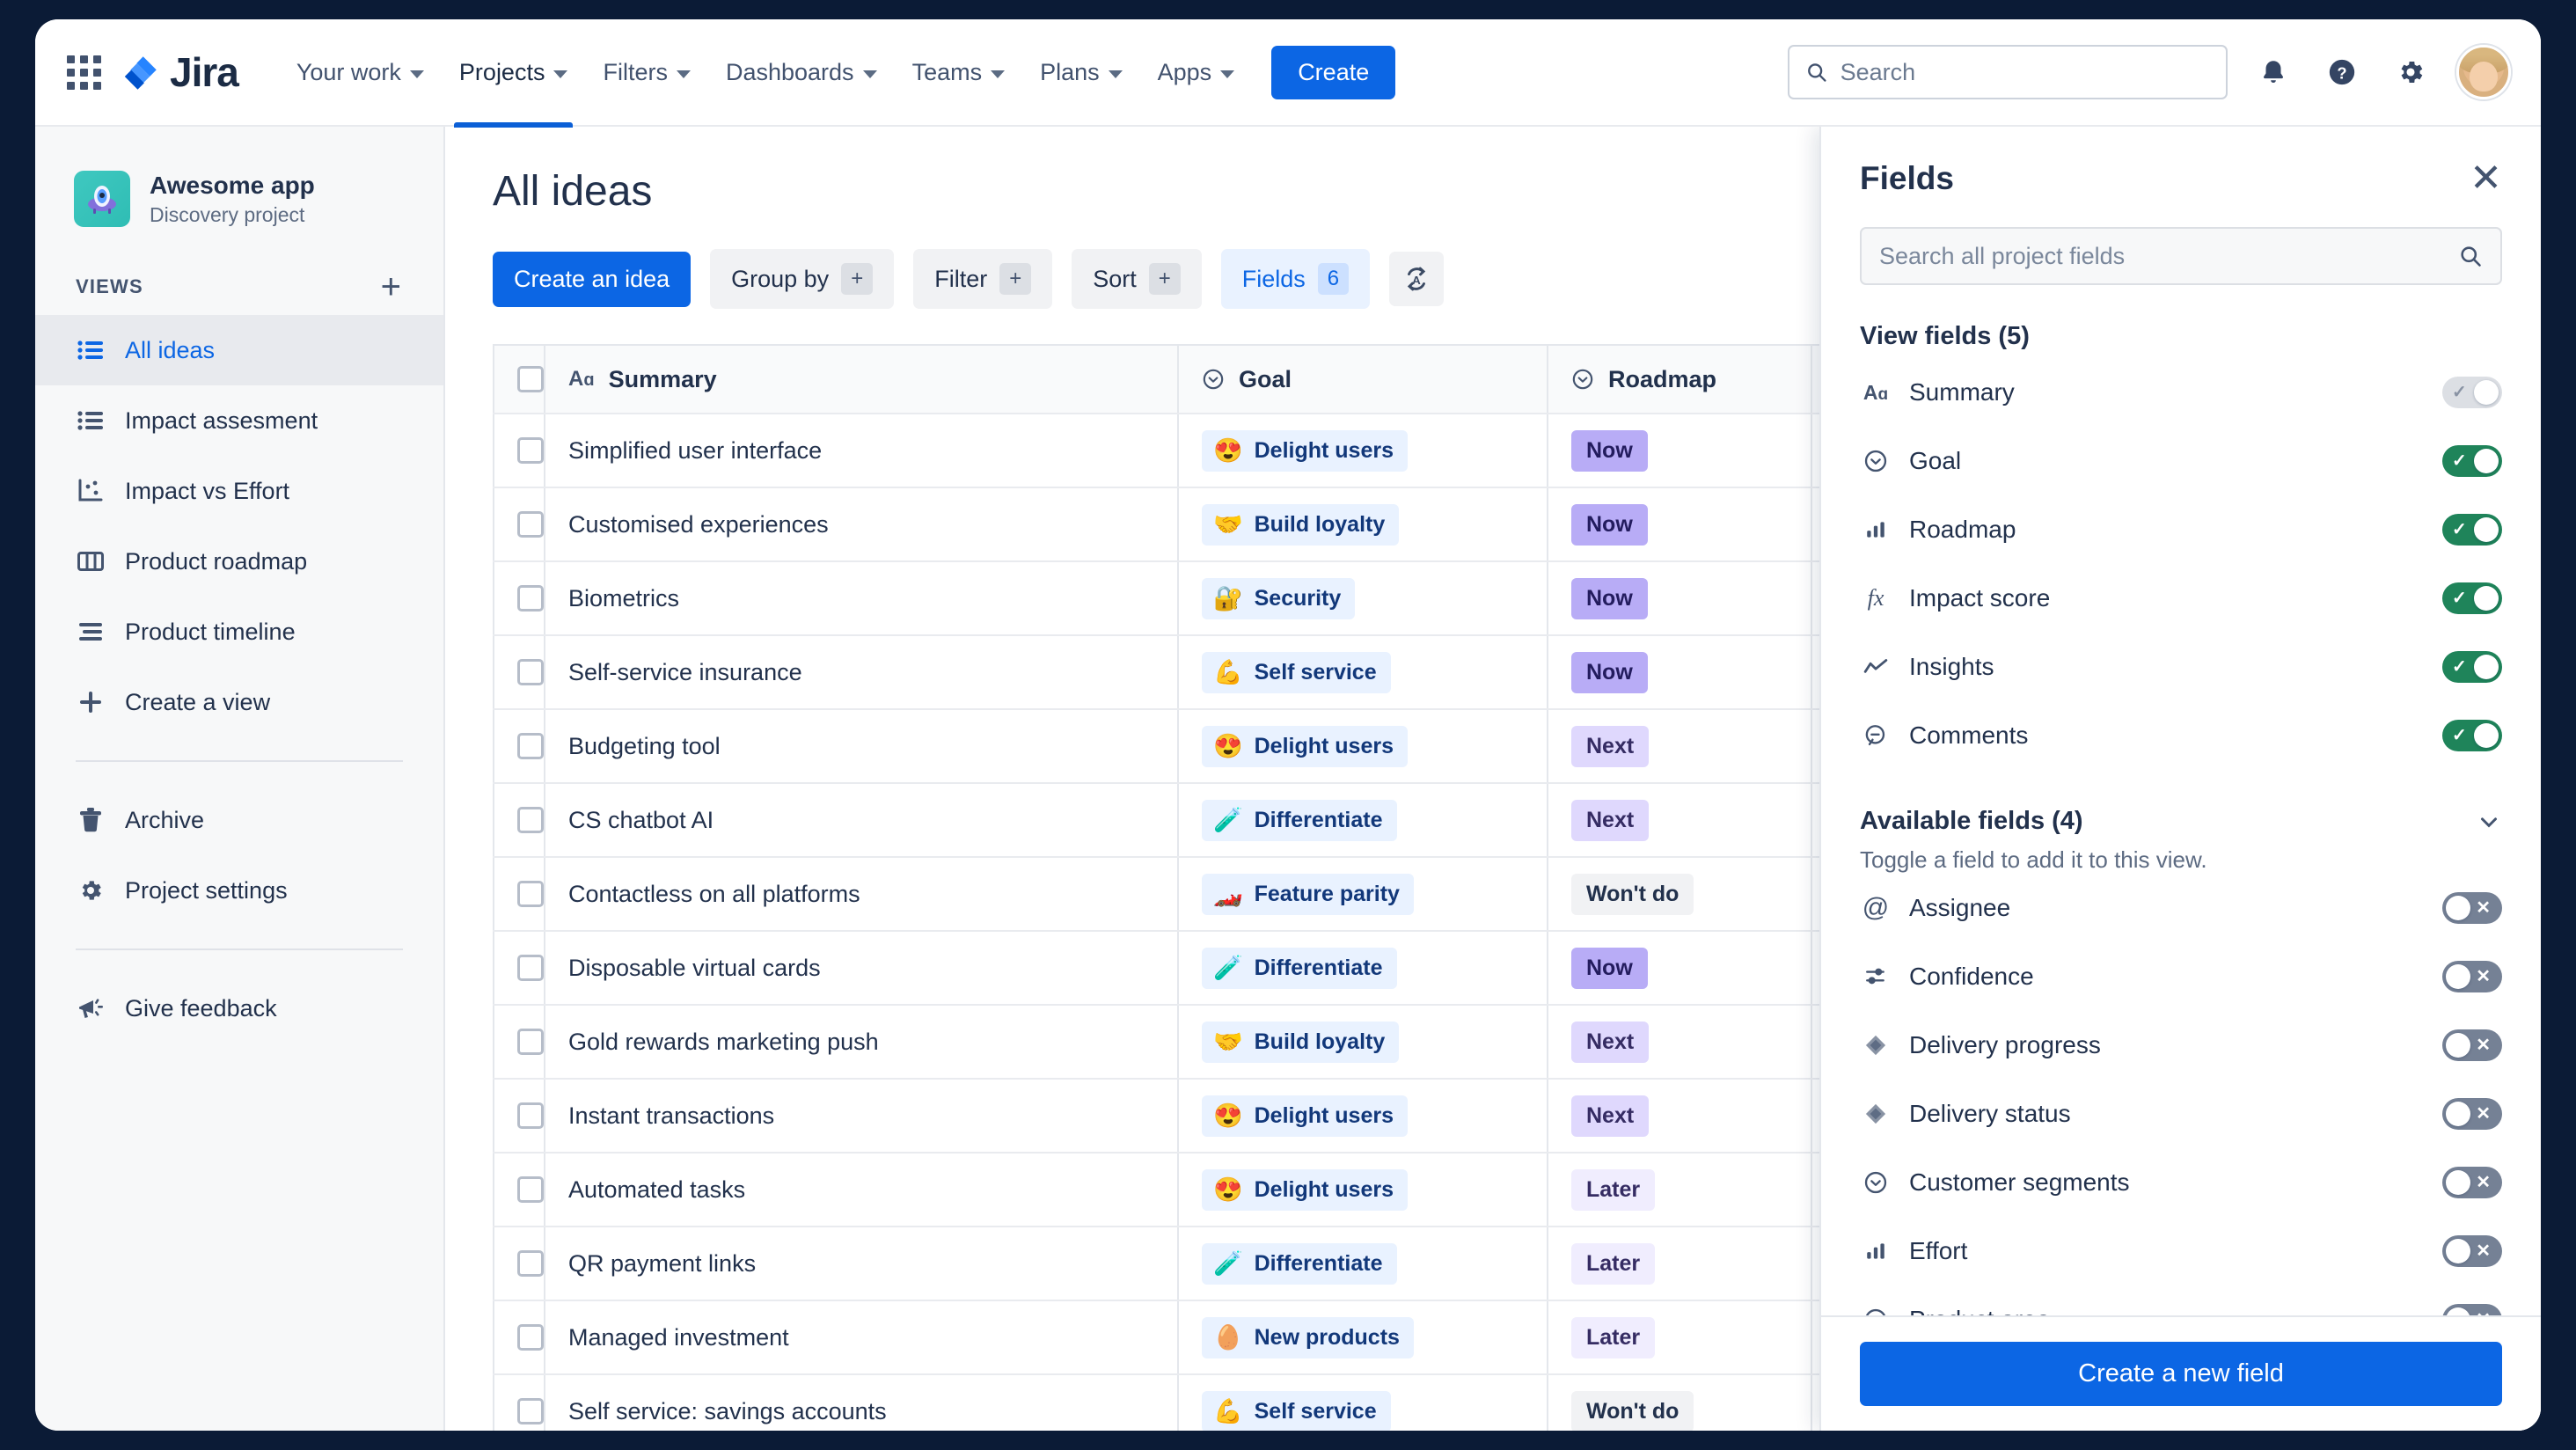 Image resolution: width=2576 pixels, height=1450 pixels. I want to click on add-view-icon: +, so click(391, 286).